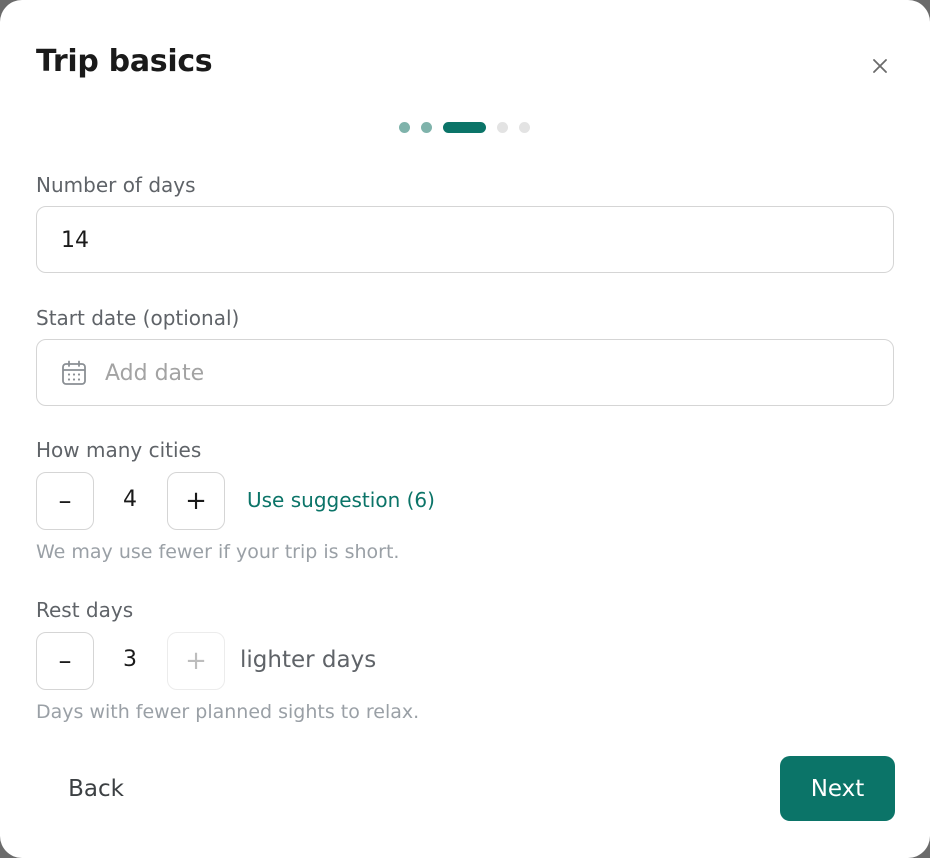 This screenshot has height=858, width=930. Describe the element at coordinates (130, 659) in the screenshot. I see `rest-days-count: 3` at that location.